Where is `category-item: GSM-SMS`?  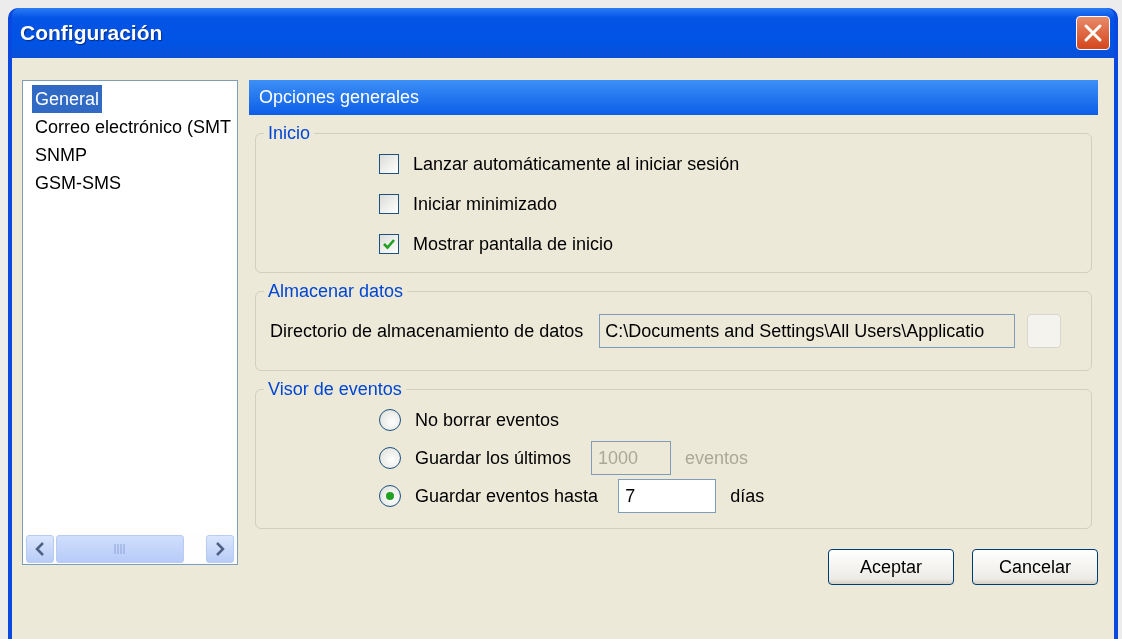 category-item: GSM-SMS is located at coordinates (78, 183).